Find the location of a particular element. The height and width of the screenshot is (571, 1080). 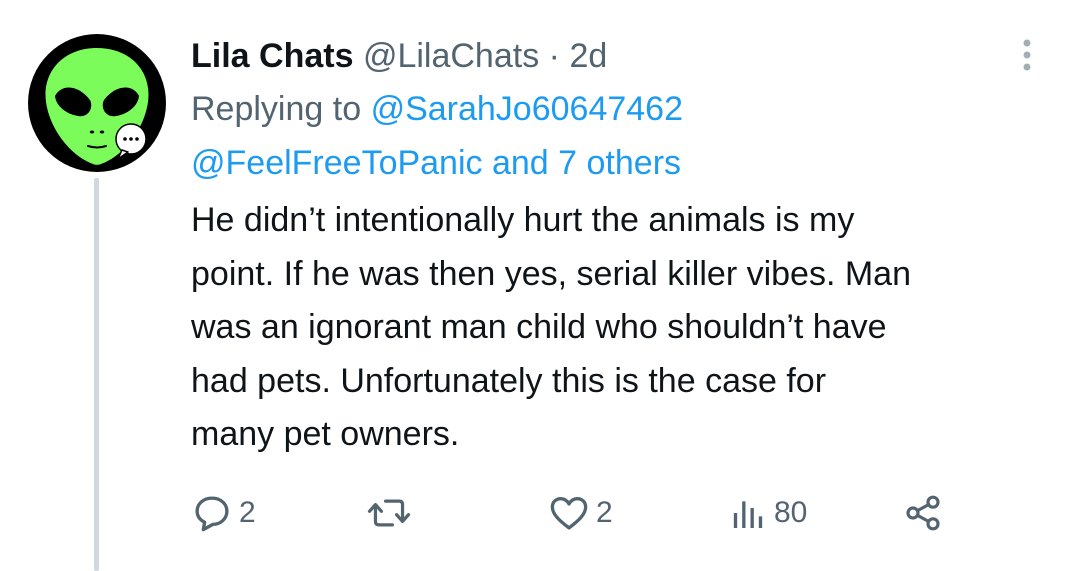

heart-icon is located at coordinates (569, 513).